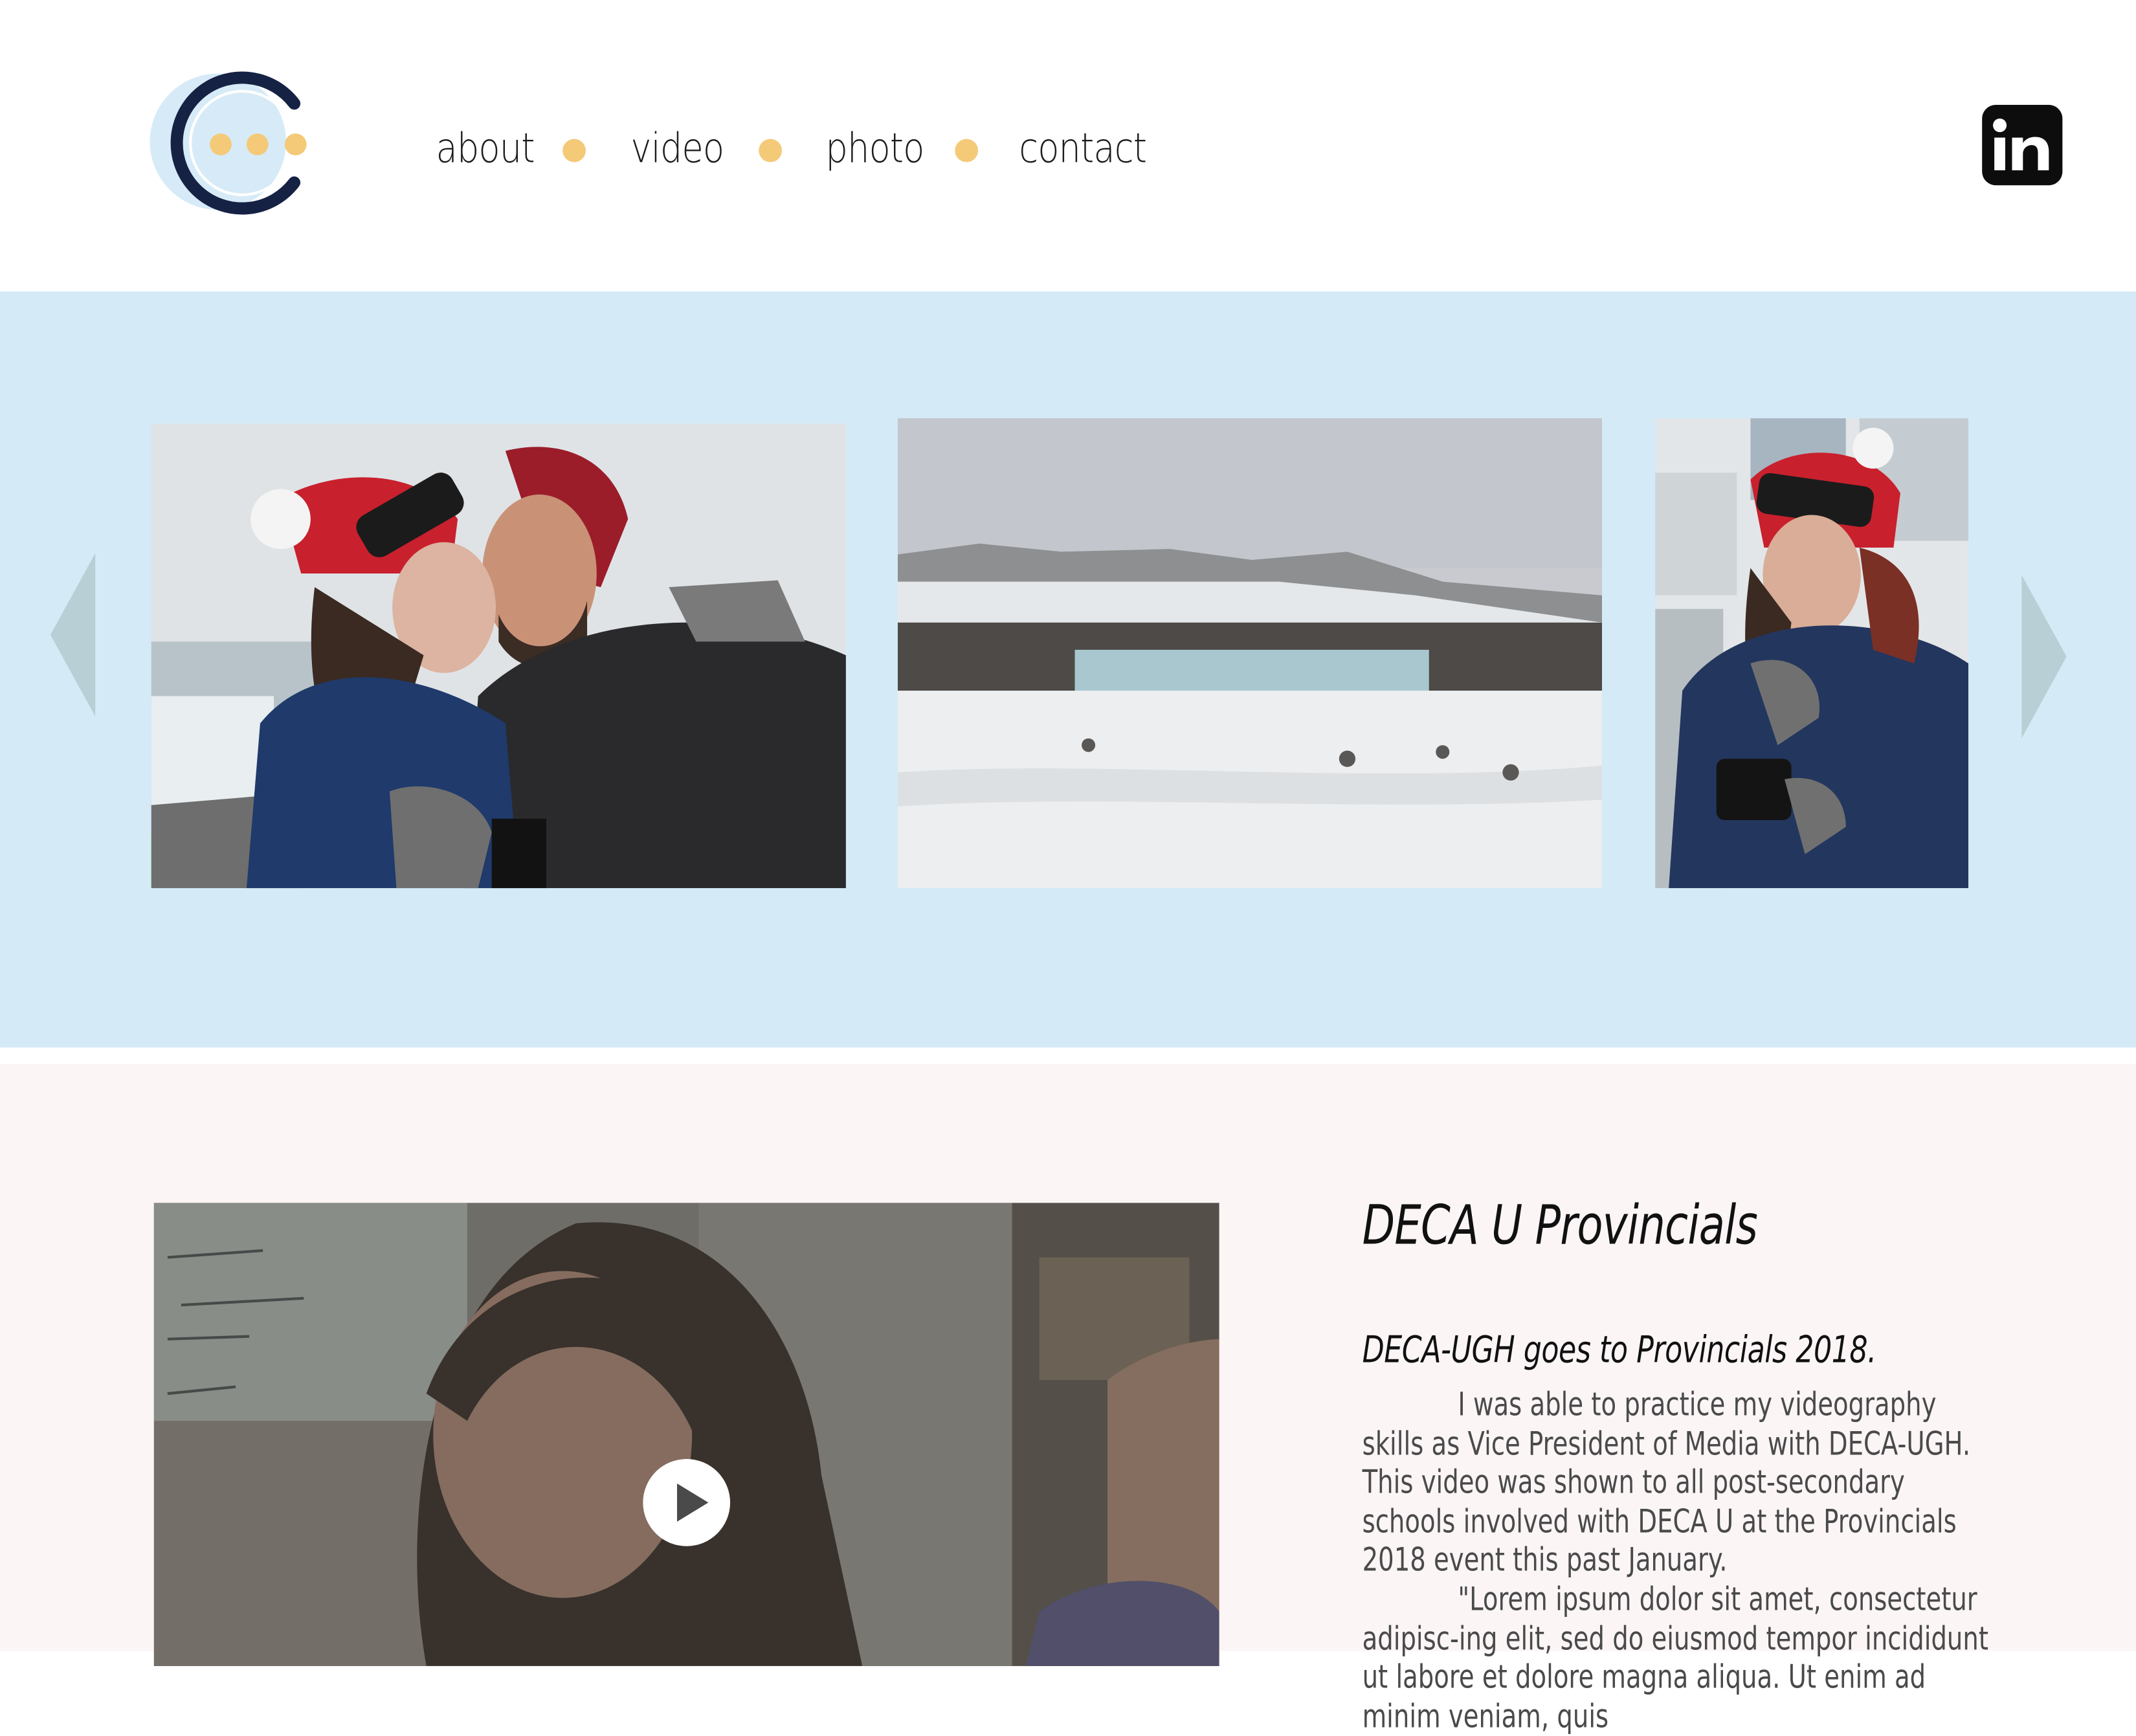 The image size is (2136, 1736). Describe the element at coordinates (874, 150) in the screenshot. I see `nav-link-photo: photo` at that location.